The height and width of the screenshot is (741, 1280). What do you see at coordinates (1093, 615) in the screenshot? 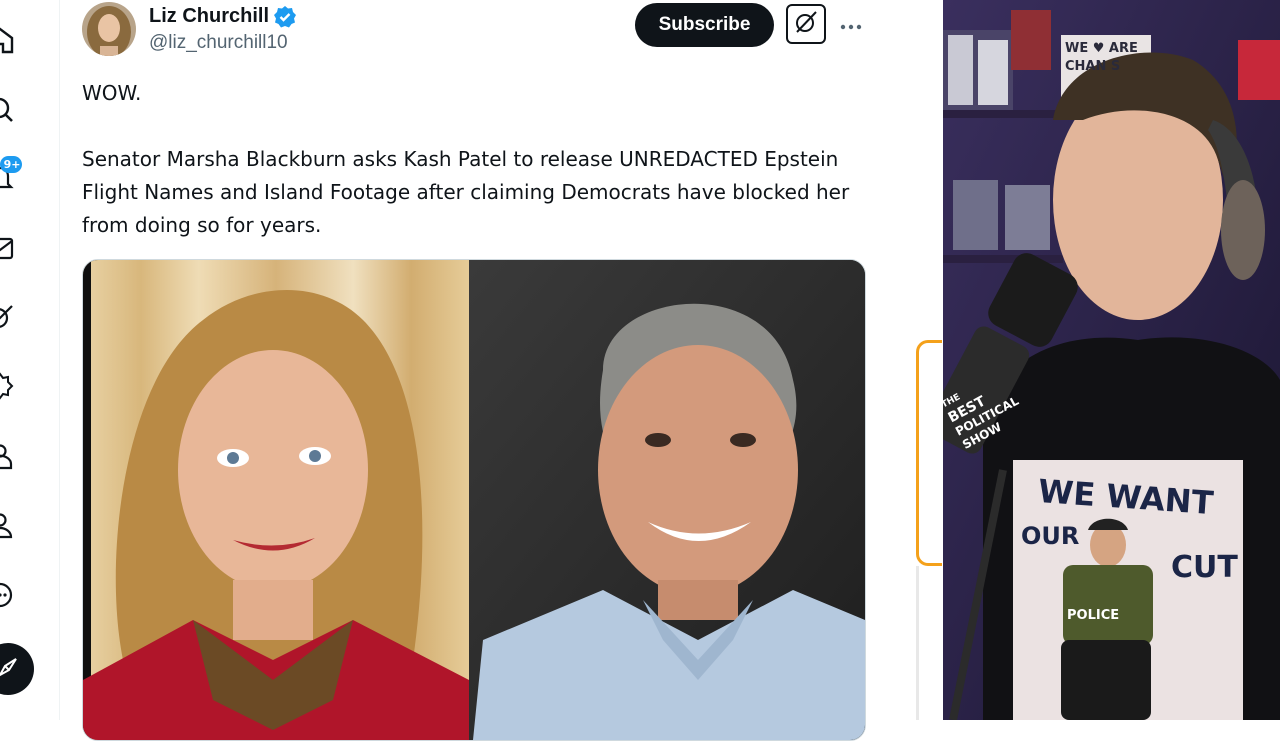
I see `shirt-badge: POLICE` at bounding box center [1093, 615].